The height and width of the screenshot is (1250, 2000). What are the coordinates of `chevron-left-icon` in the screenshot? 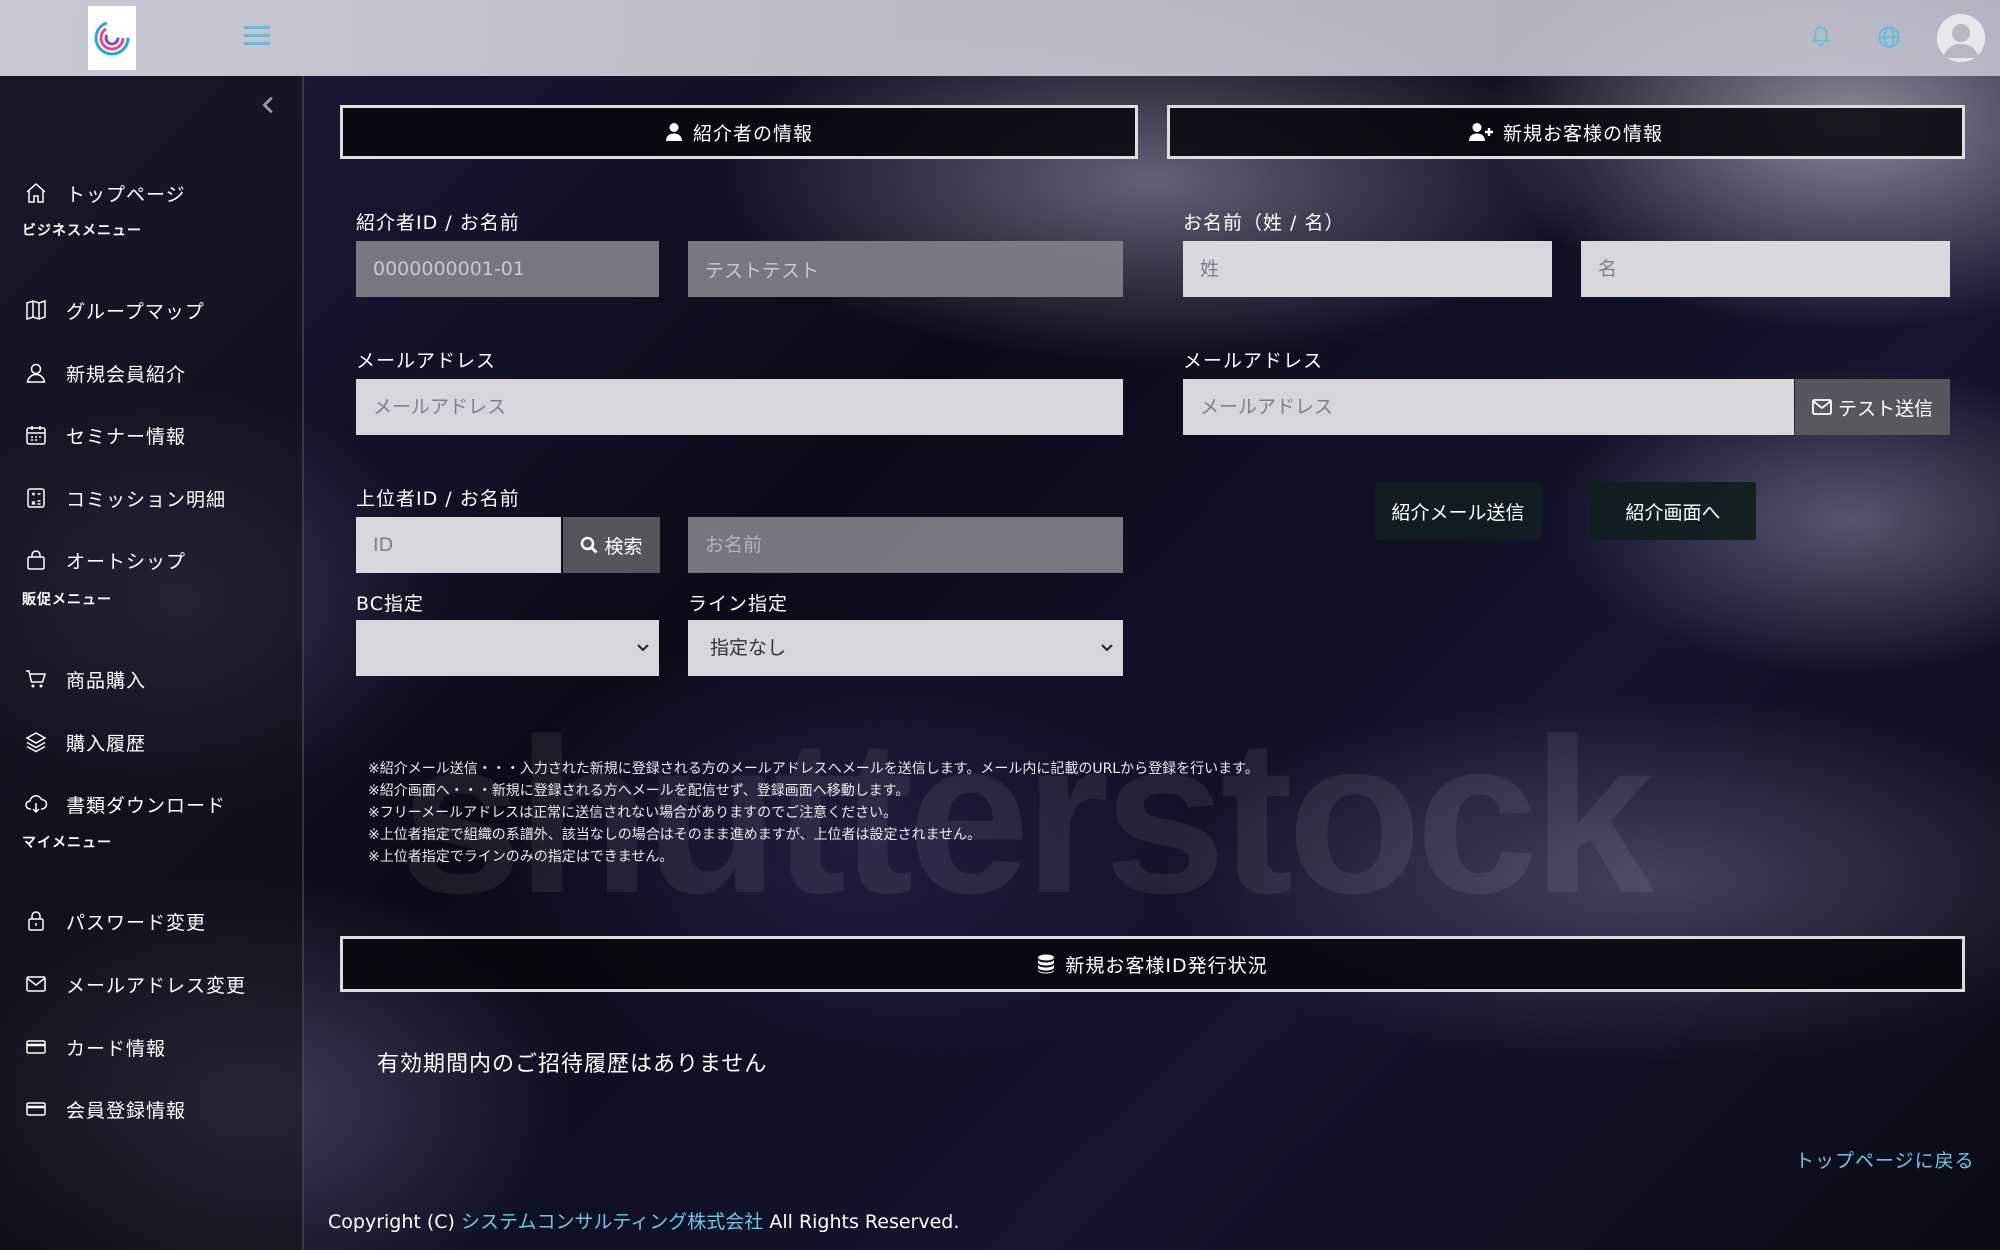 It's located at (269, 105).